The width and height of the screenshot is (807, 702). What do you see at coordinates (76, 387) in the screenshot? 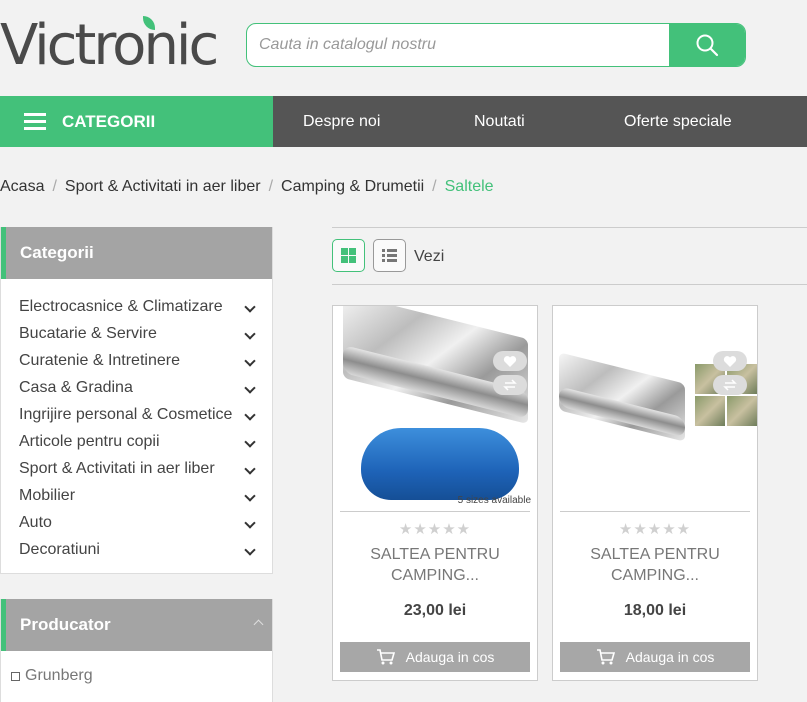
I see `category-label: Casa & Gradina` at bounding box center [76, 387].